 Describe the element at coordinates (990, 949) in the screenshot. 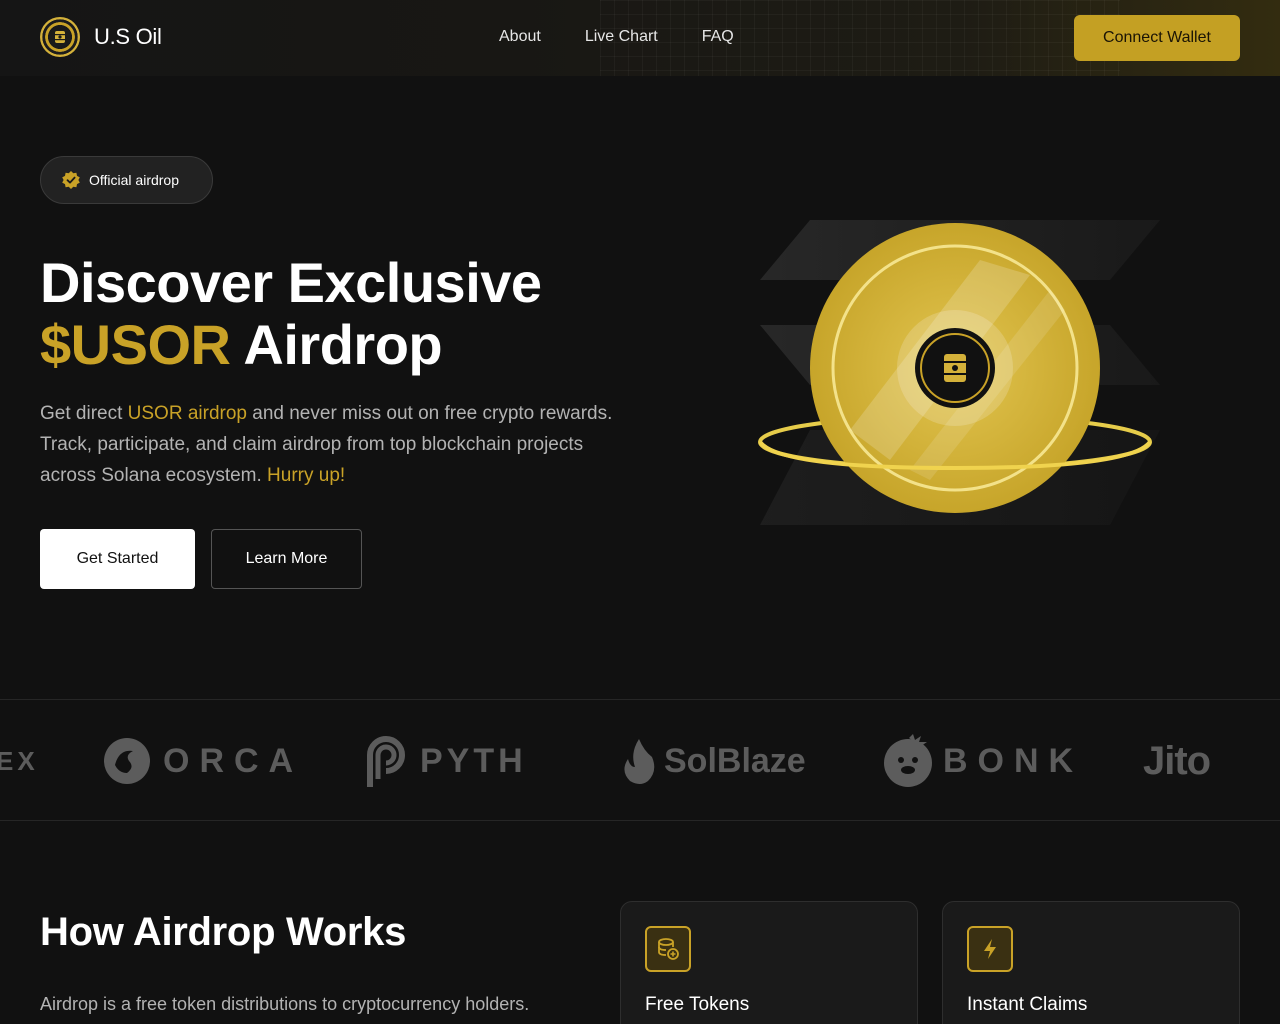

I see `lightning-bolt-icon` at that location.